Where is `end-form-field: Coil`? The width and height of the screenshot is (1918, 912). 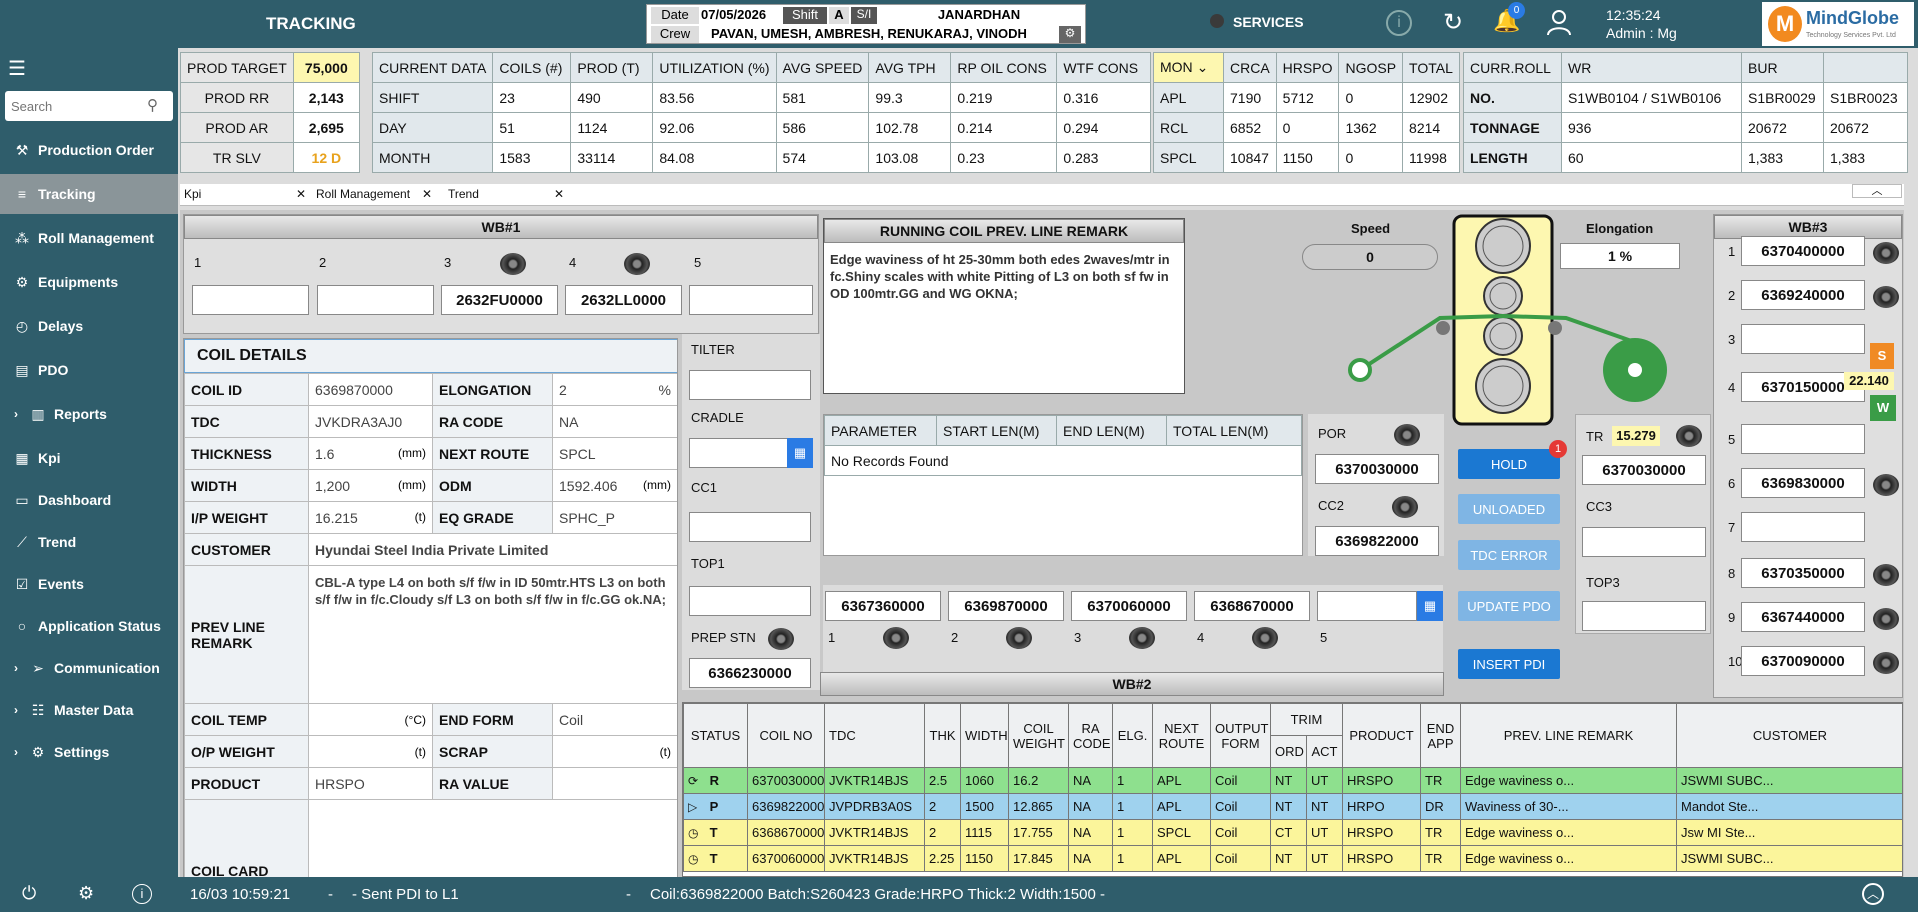 end-form-field: Coil is located at coordinates (614, 719).